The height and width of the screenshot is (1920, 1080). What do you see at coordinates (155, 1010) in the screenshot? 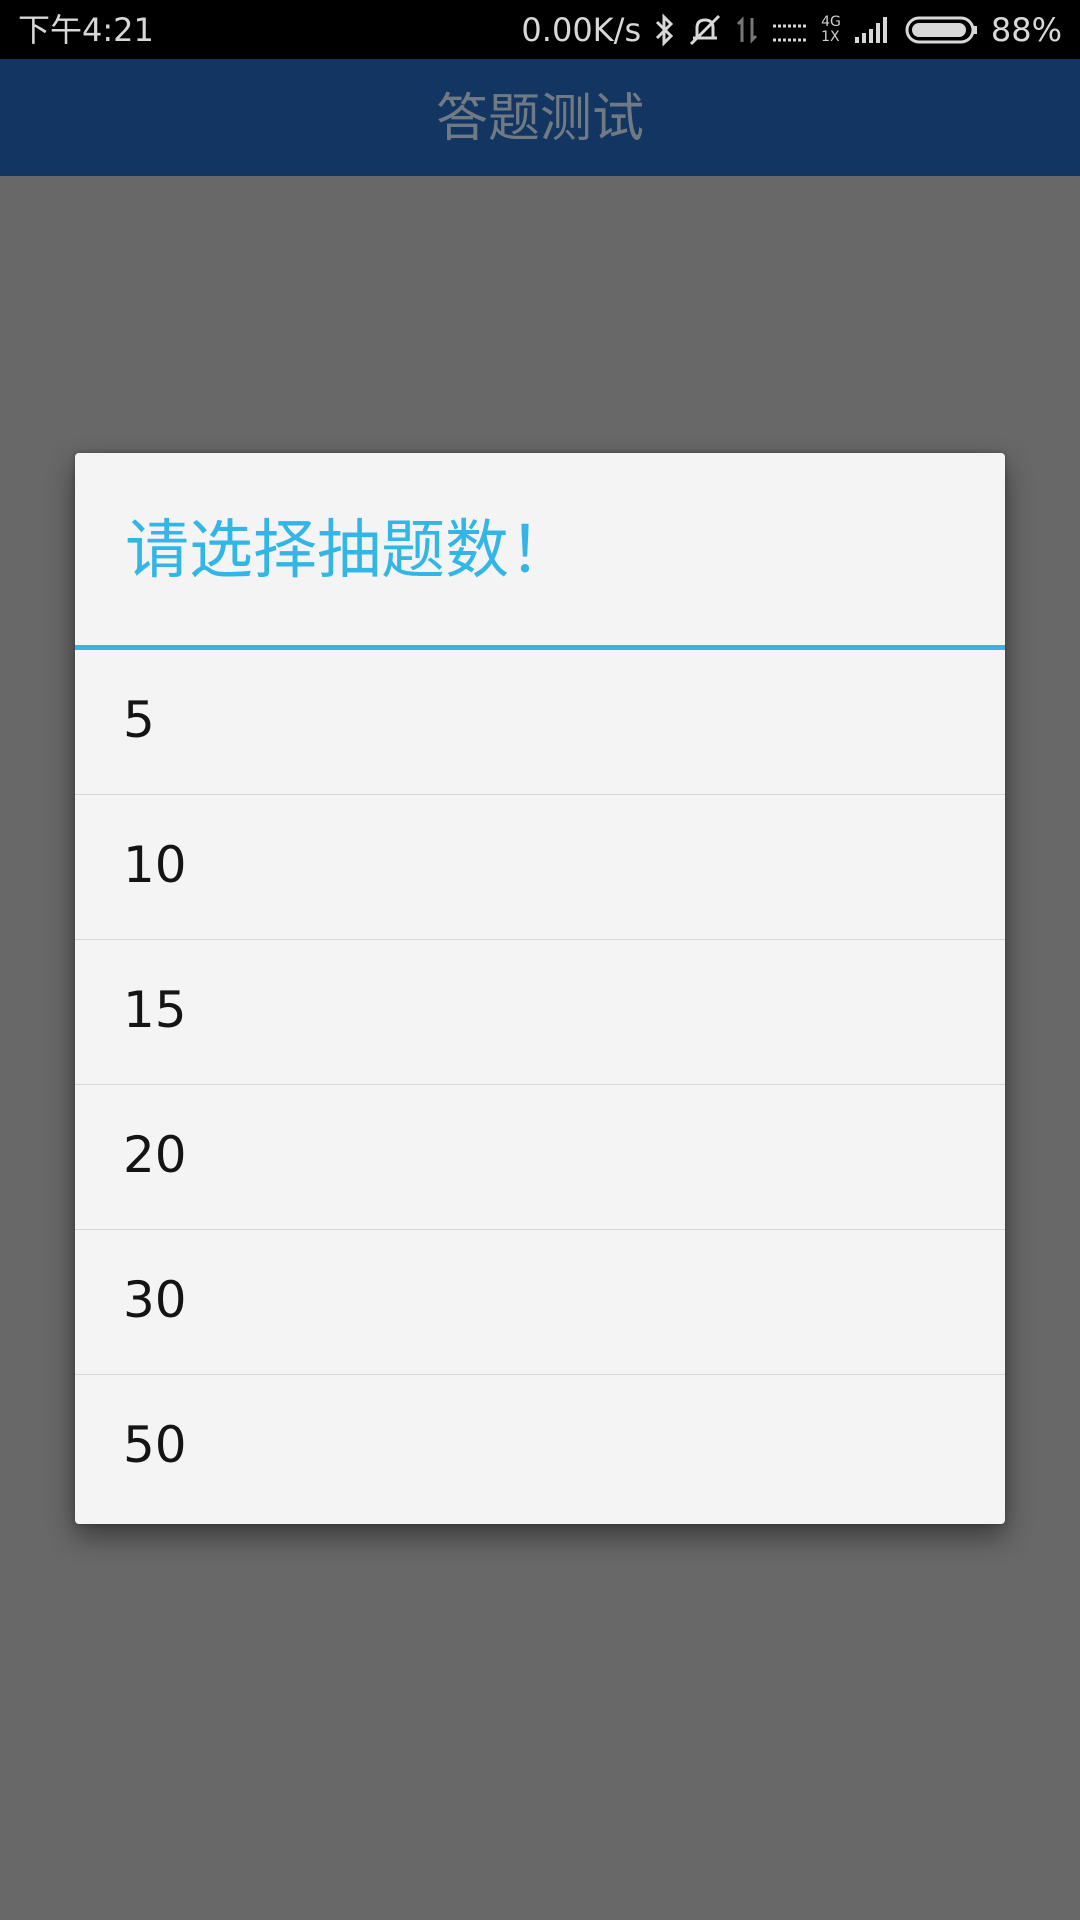
I see `option-label: 15` at bounding box center [155, 1010].